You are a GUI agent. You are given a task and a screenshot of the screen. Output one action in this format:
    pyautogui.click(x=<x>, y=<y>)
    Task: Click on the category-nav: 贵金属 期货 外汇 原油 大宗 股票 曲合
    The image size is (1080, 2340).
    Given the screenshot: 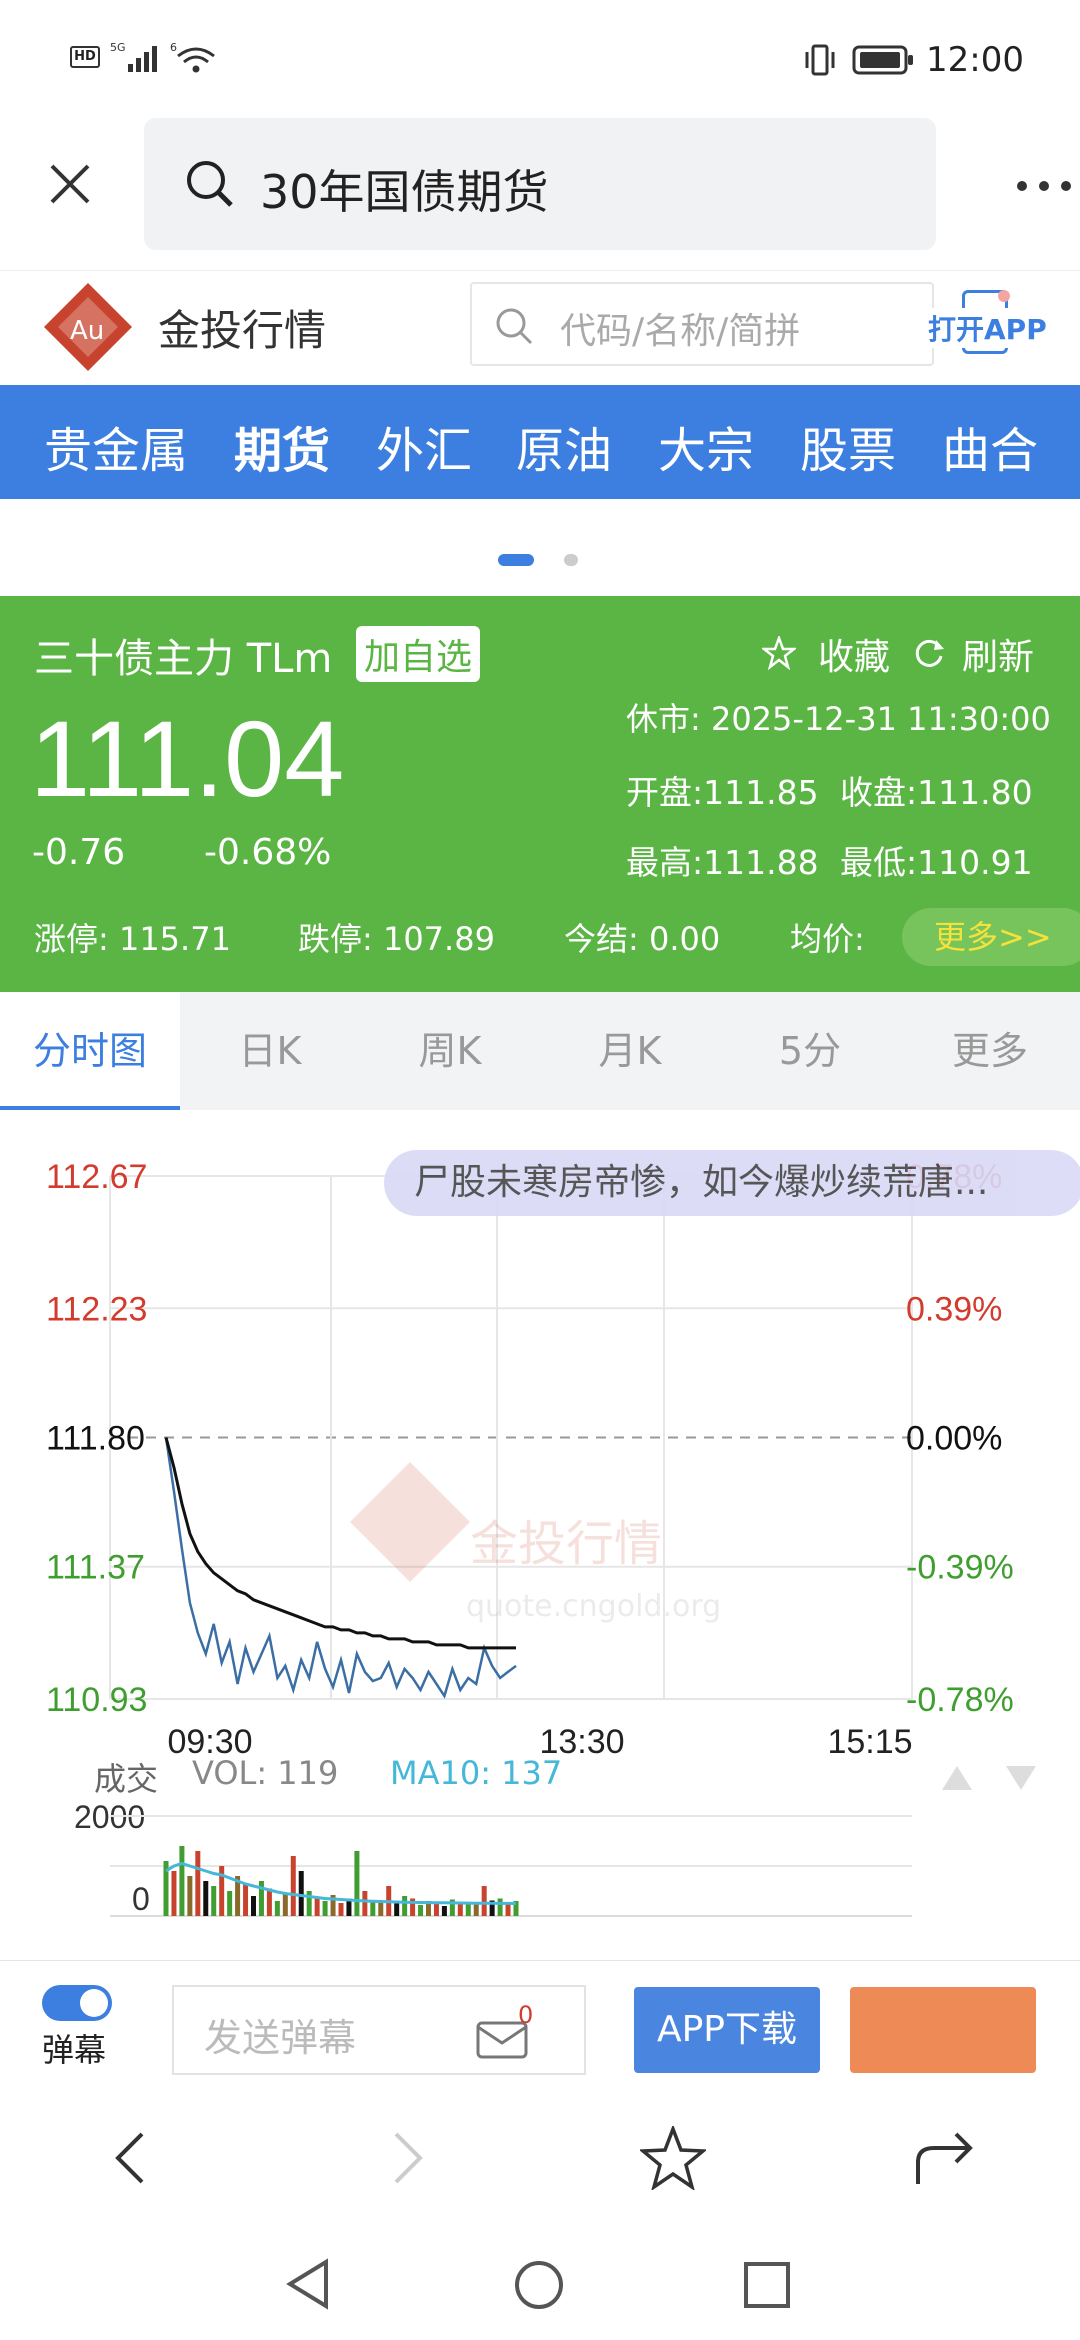 What is the action you would take?
    pyautogui.click(x=540, y=442)
    